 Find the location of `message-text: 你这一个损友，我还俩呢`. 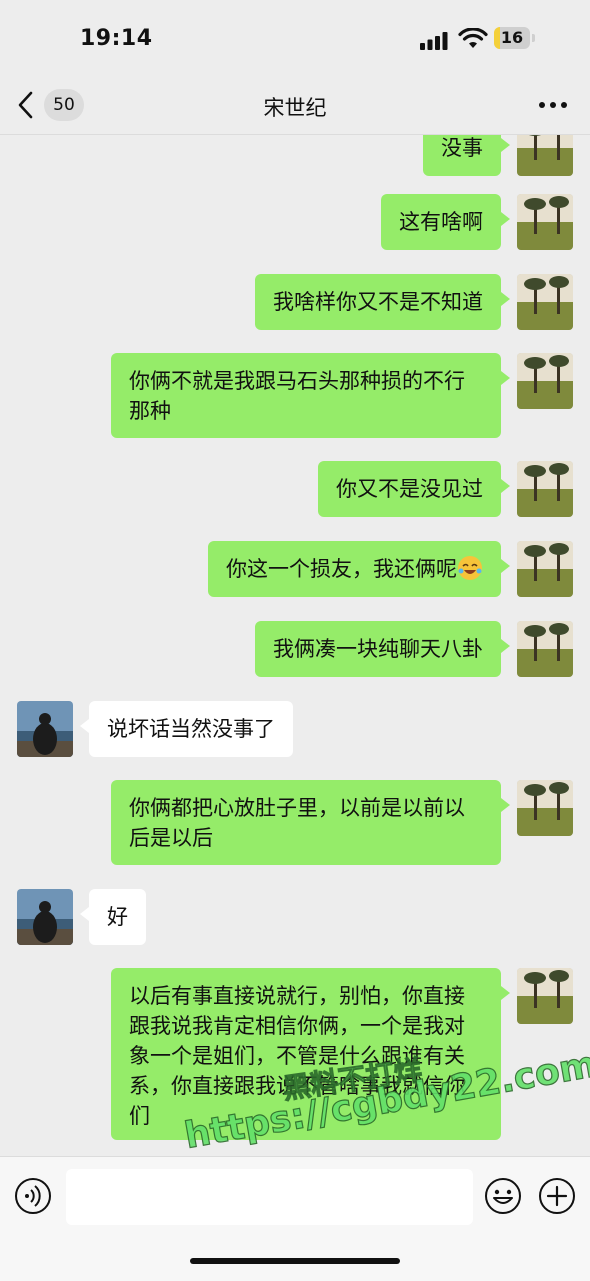

message-text: 你这一个损友，我还俩呢 is located at coordinates (341, 569).